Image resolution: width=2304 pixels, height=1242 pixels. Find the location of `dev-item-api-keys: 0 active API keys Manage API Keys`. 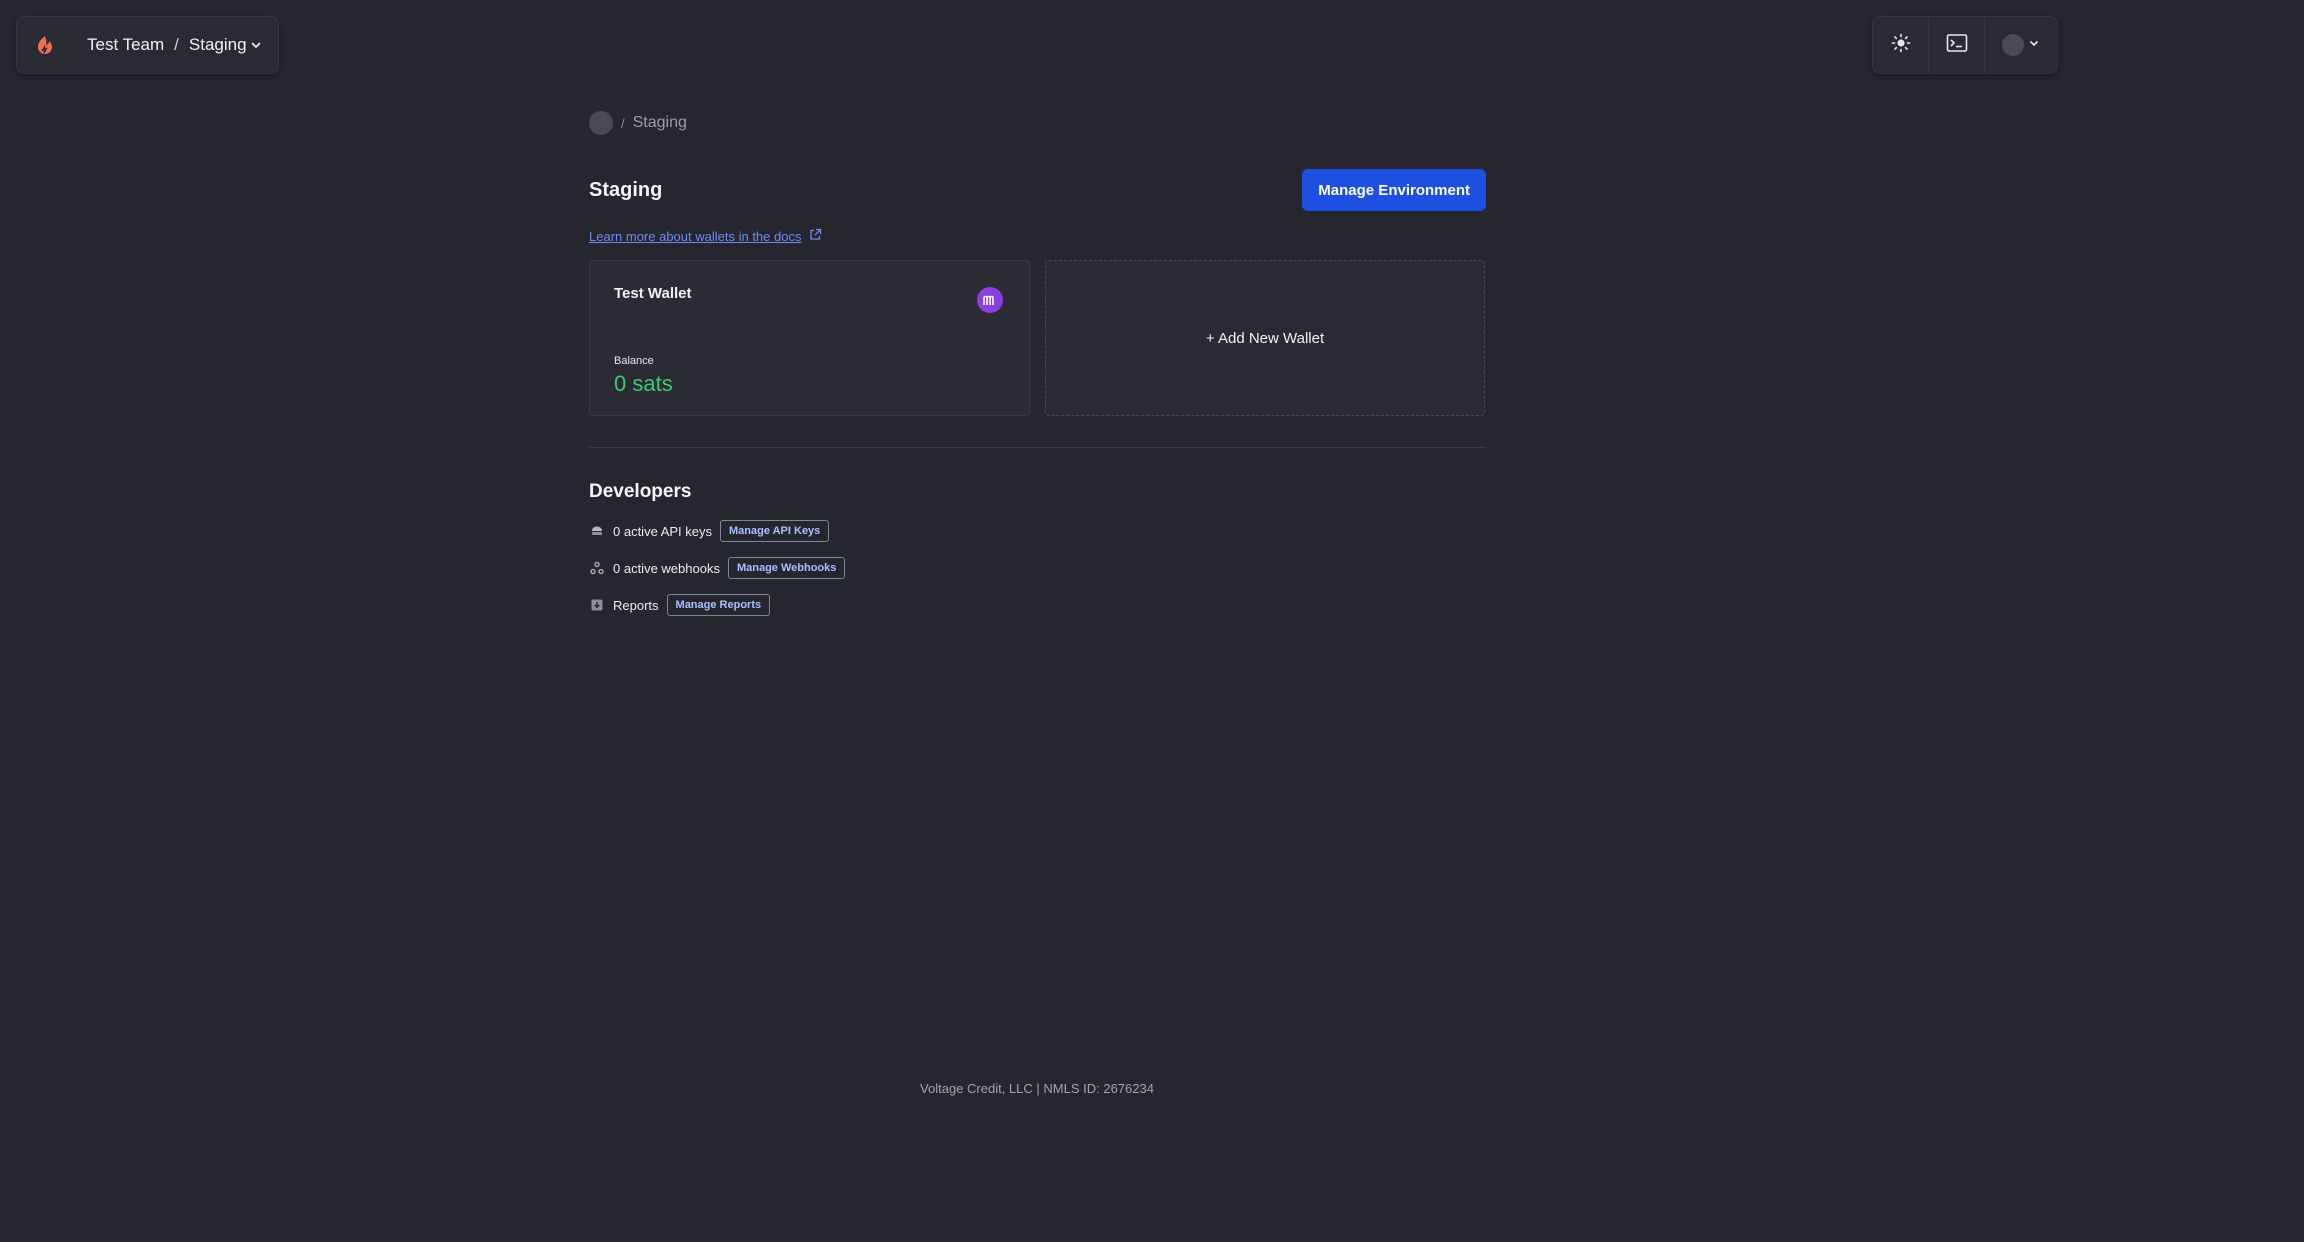

dev-item-api-keys: 0 active API keys Manage API Keys is located at coordinates (1037, 531).